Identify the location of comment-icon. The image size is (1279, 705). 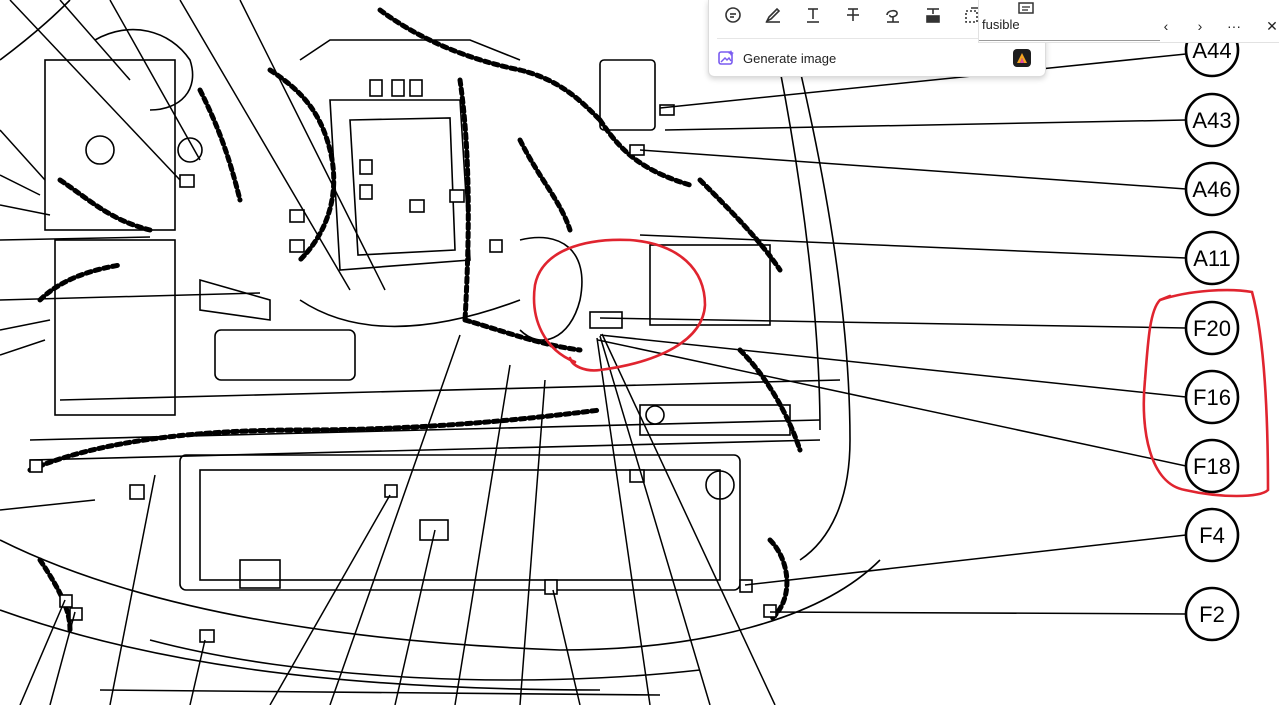
(733, 15).